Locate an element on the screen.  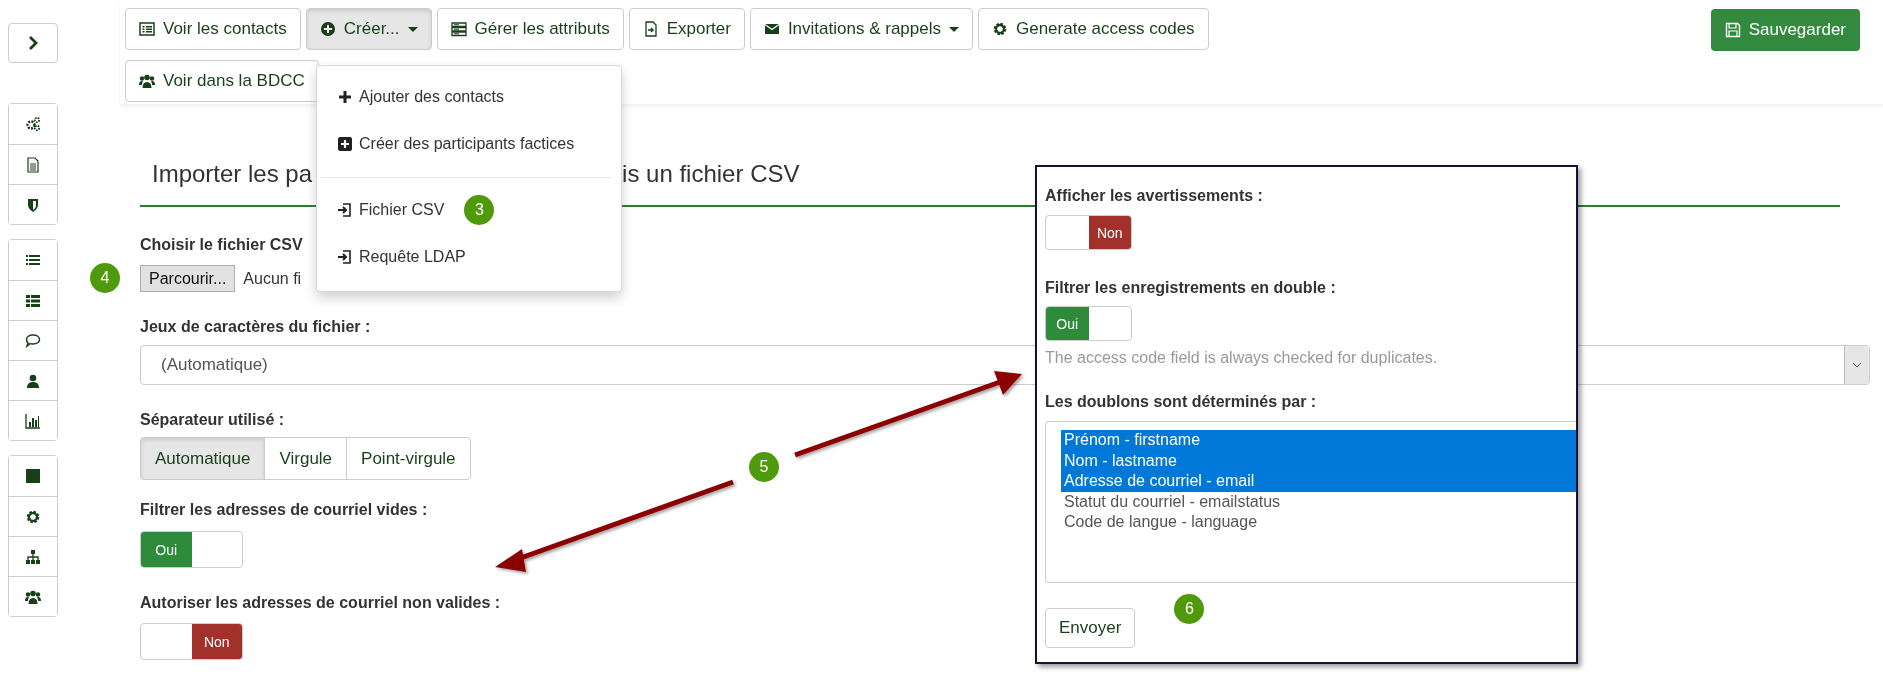
fields-listbox: Prénom - firstname Nom - lastname Adresse de courriel - email Statut du courriel - emailstatus Code de langue - language is located at coordinates (1310, 502).